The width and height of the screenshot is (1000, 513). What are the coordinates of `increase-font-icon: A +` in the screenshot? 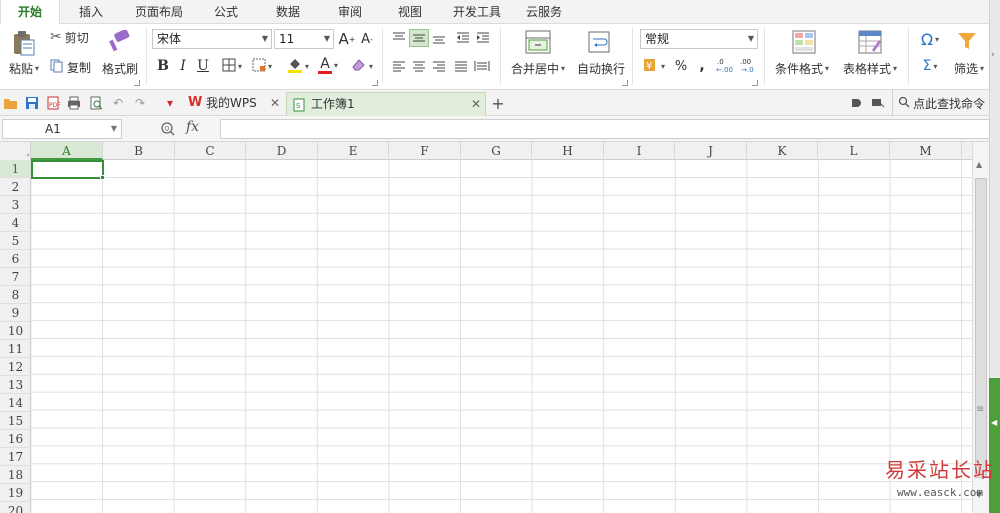 It's located at (347, 39).